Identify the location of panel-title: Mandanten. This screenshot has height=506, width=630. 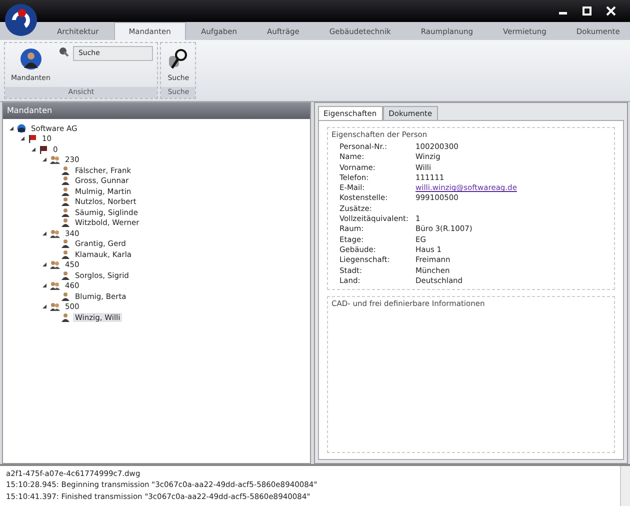
(156, 111).